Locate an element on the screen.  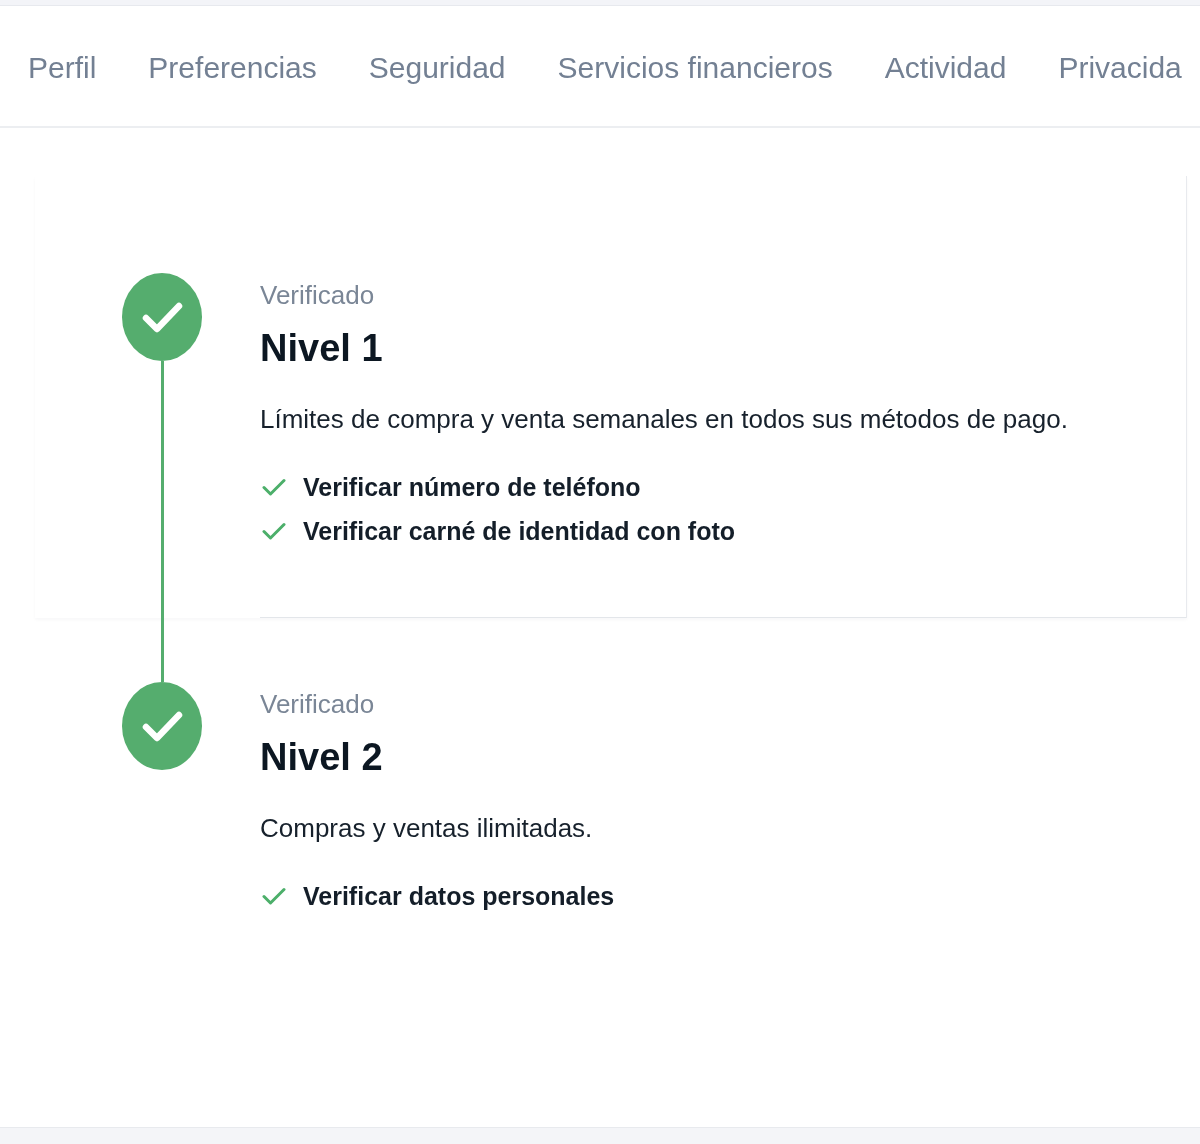
tab: Preferencias is located at coordinates (232, 66).